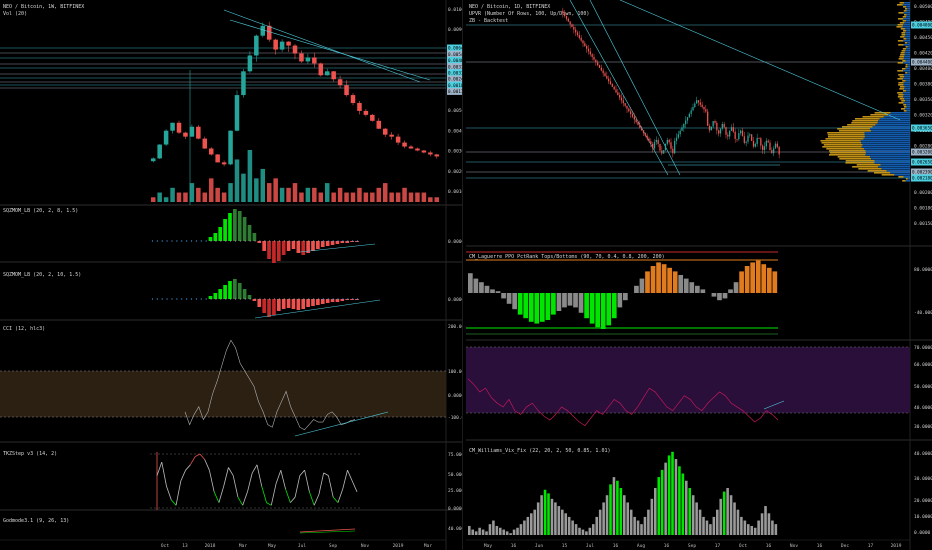 This screenshot has height=550, width=932. I want to click on price-tag-0: 0.004800, so click(922, 26).